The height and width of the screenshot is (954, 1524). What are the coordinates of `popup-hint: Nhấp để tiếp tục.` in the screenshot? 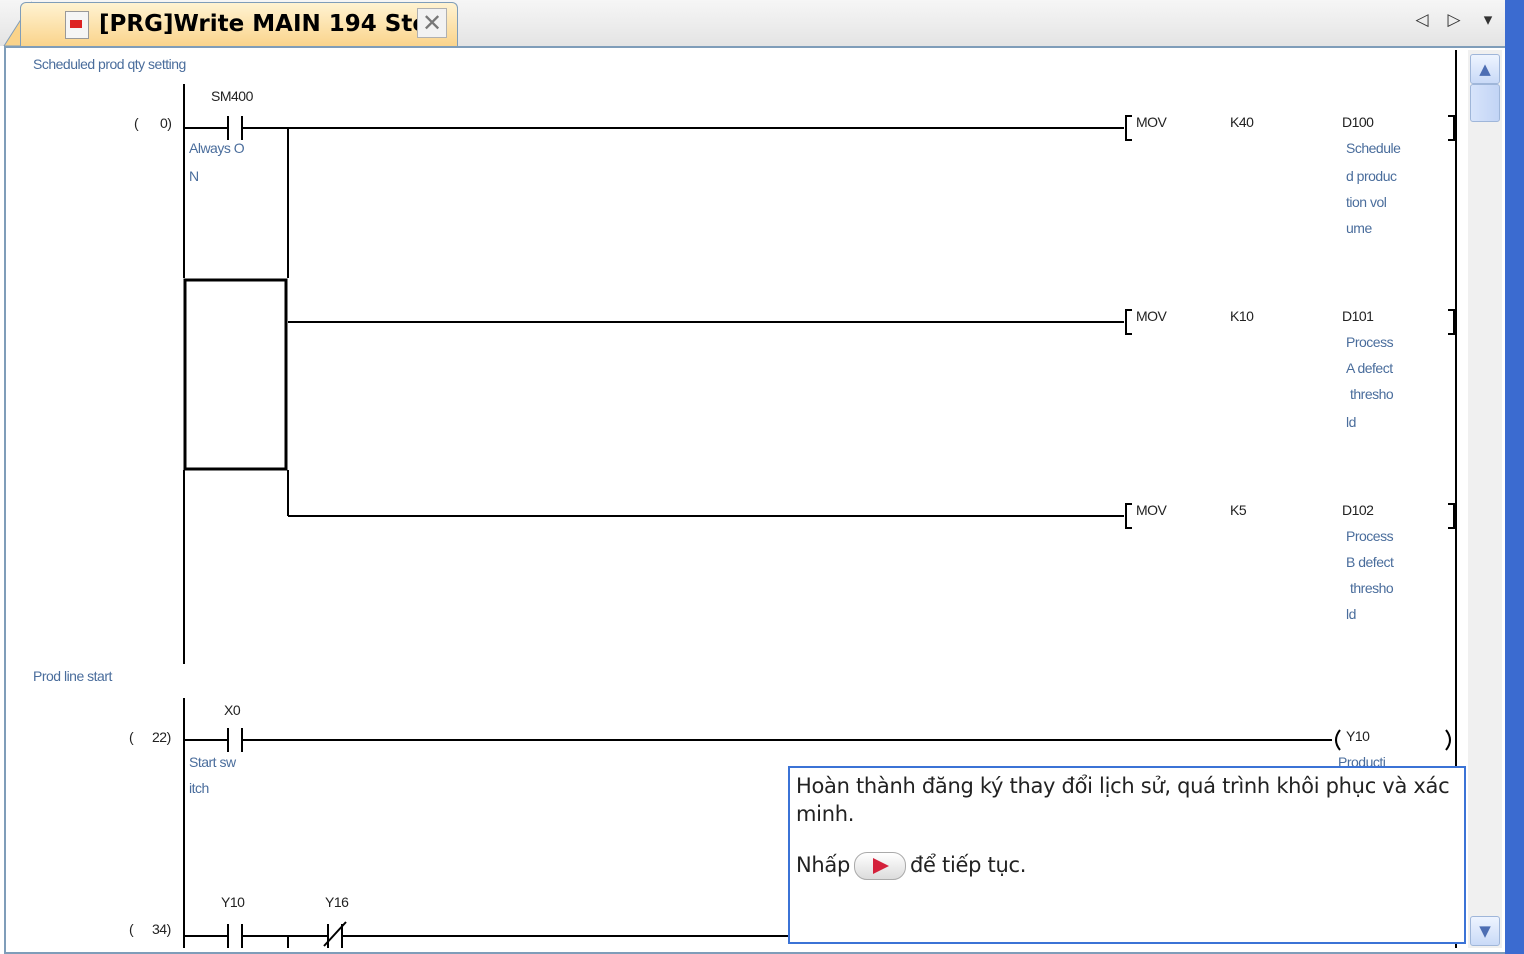 It's located at (911, 866).